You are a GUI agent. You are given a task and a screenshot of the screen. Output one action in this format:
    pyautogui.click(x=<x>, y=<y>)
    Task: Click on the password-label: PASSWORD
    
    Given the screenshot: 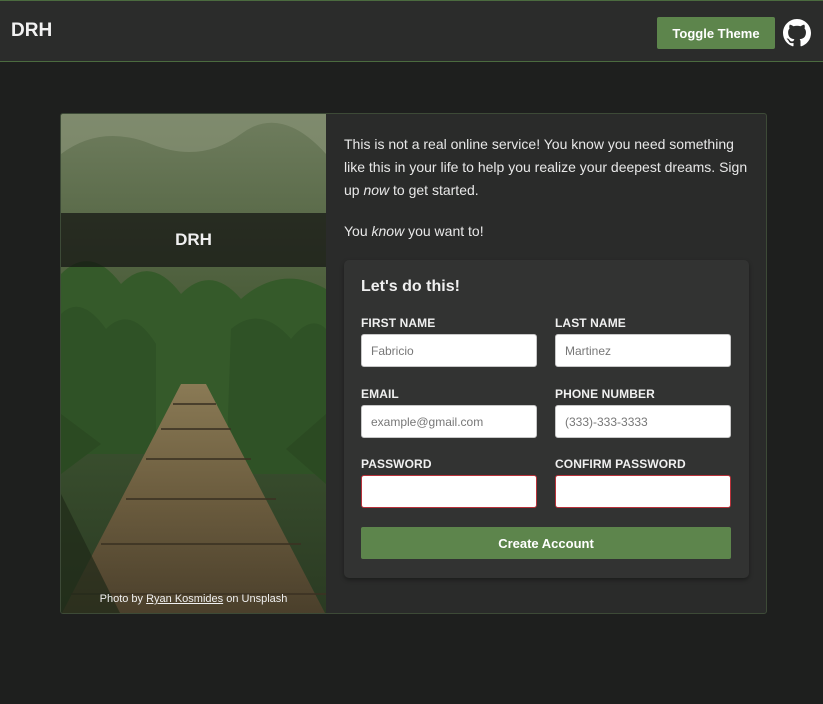 What is the action you would take?
    pyautogui.click(x=396, y=464)
    